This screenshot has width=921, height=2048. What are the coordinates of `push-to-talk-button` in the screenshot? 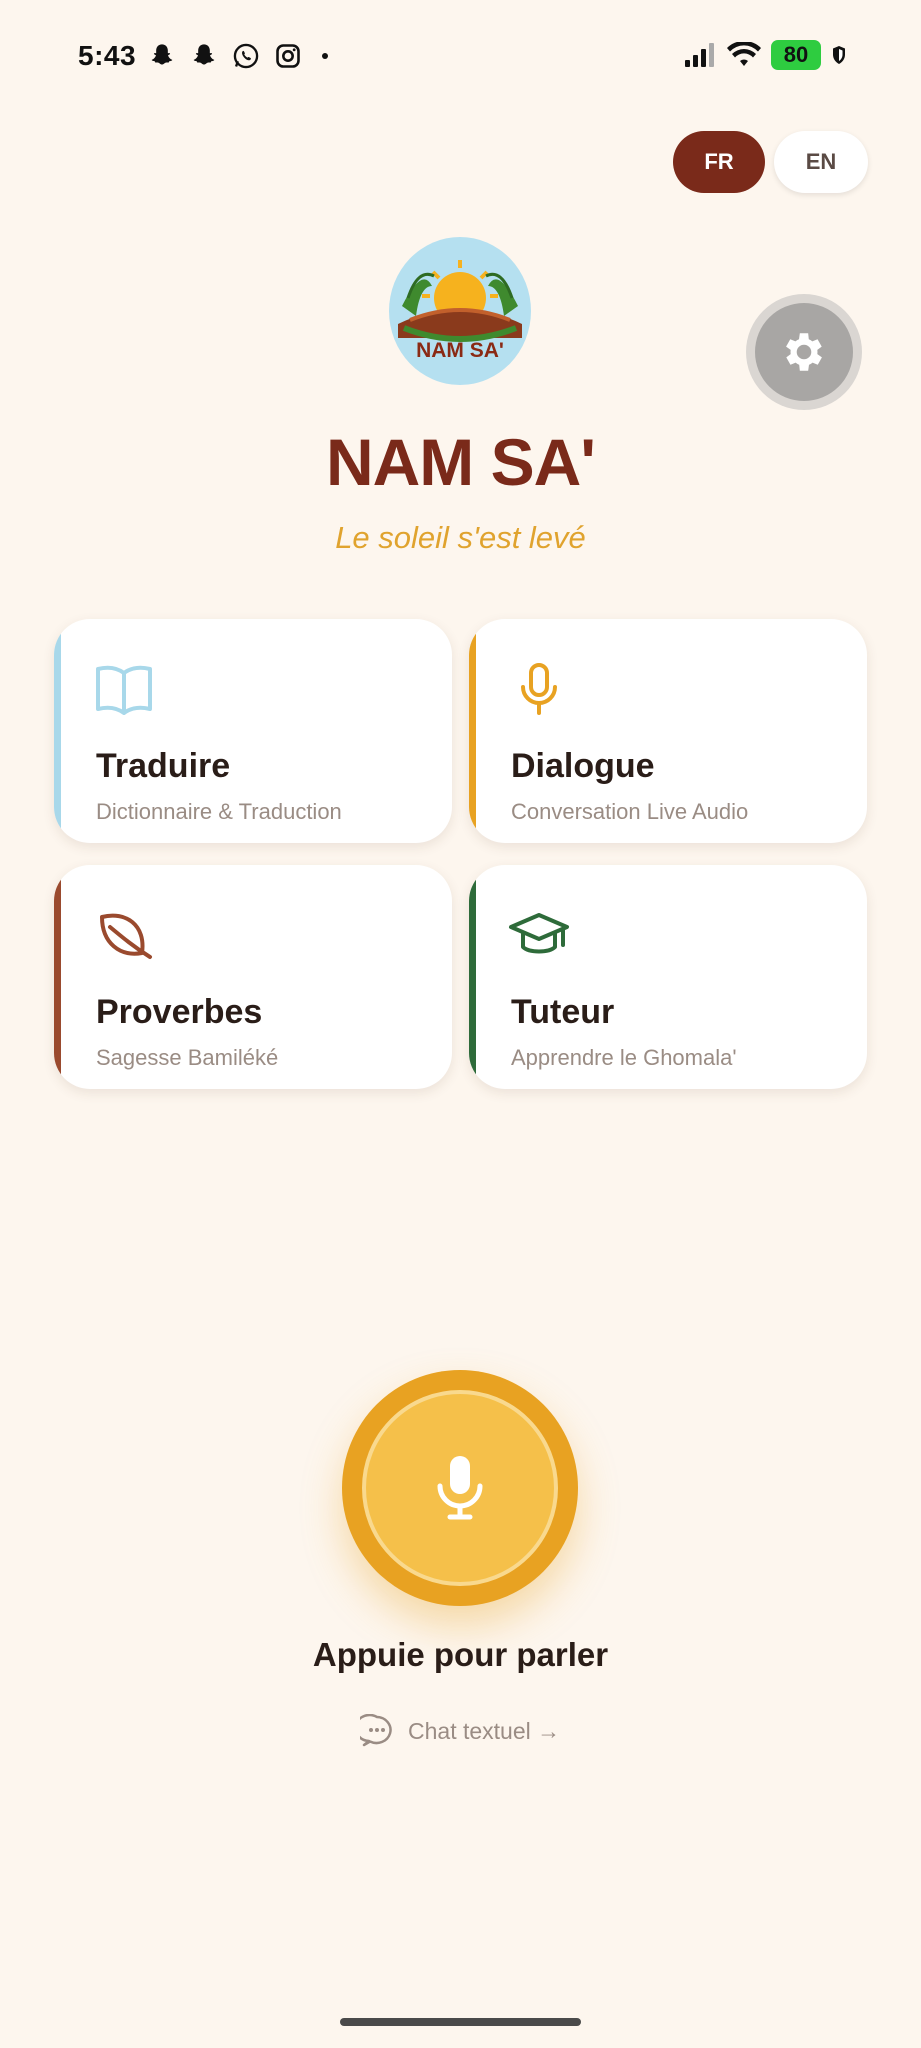 It's located at (460, 1488).